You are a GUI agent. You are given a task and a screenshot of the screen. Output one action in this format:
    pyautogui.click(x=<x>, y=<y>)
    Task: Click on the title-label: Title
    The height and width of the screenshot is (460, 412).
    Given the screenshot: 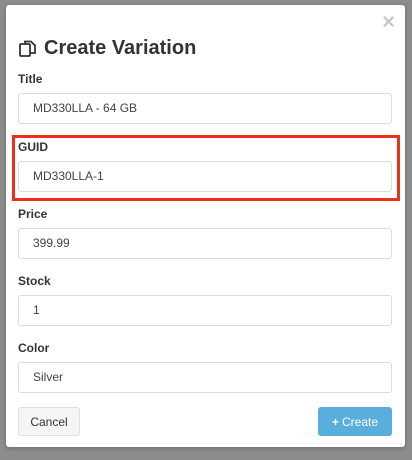 What is the action you would take?
    pyautogui.click(x=30, y=79)
    